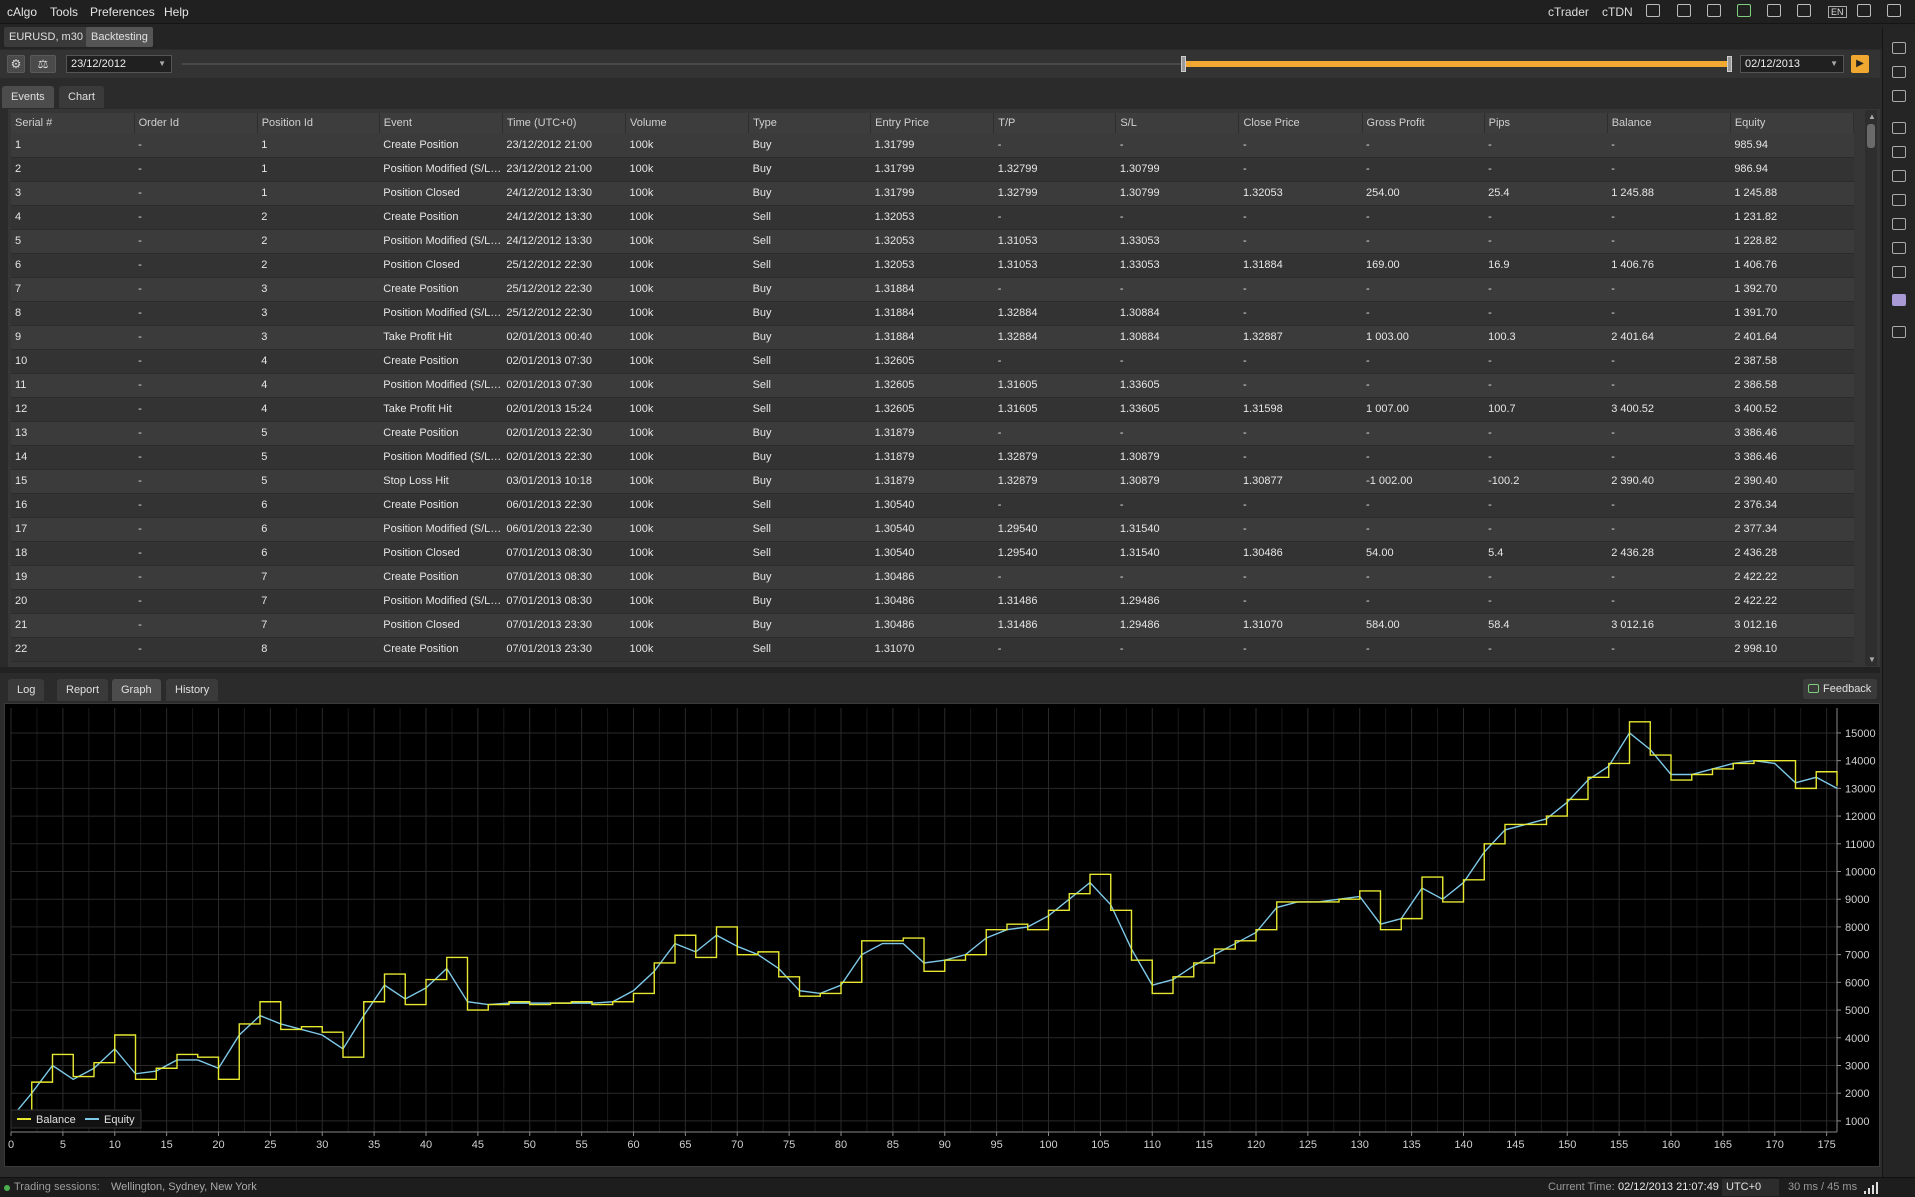  What do you see at coordinates (1546, 123) in the screenshot?
I see `column-header: Pips` at bounding box center [1546, 123].